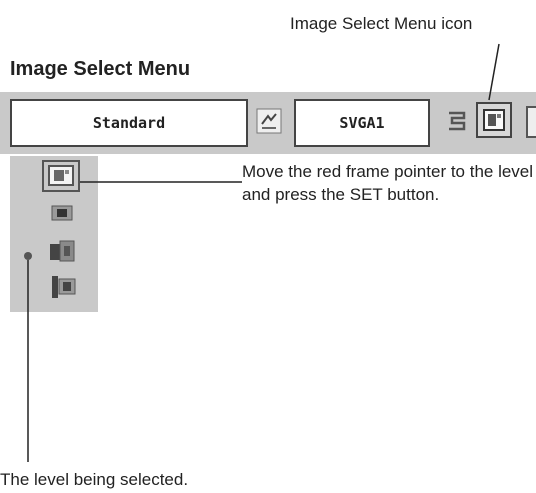  I want to click on menu-icon-leader-line, so click(494, 72).